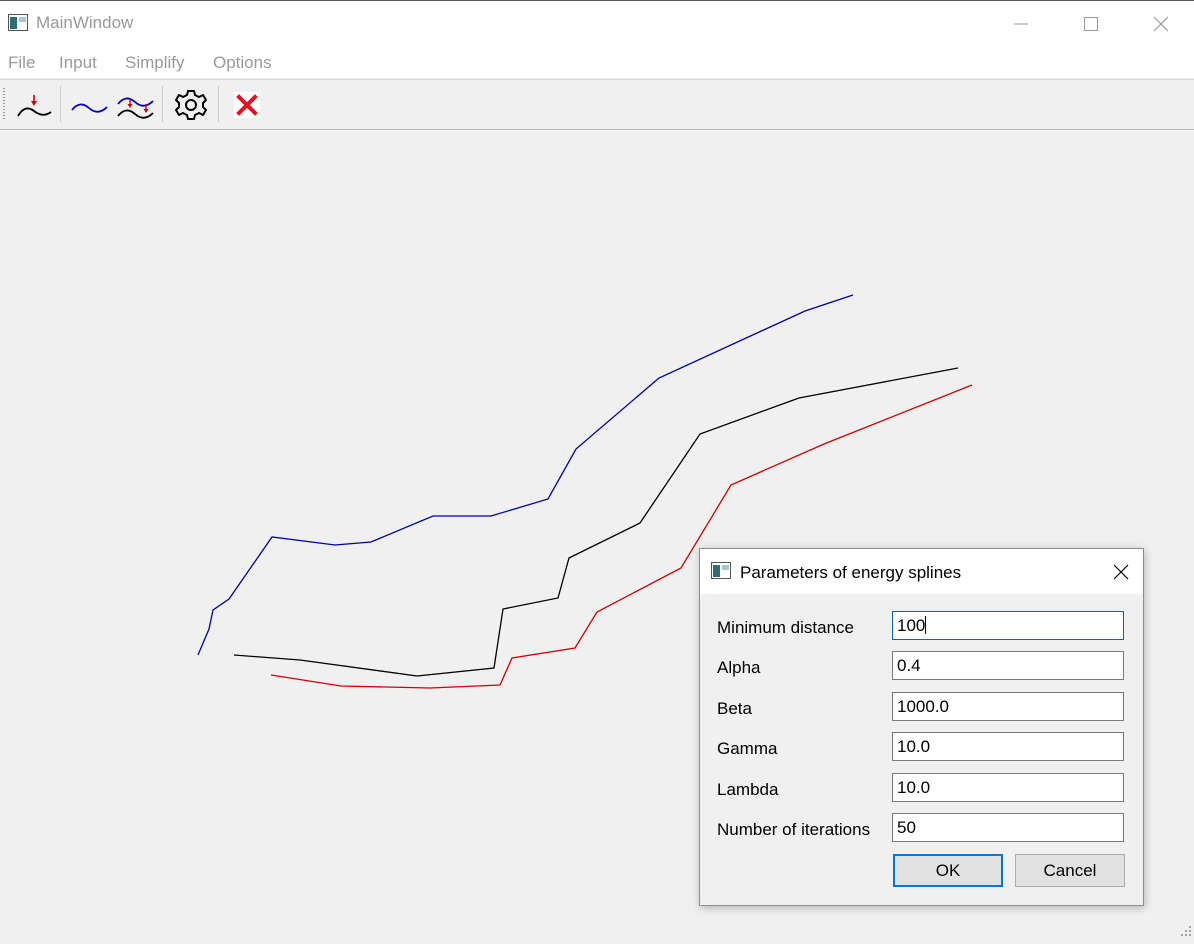 The image size is (1194, 944). Describe the element at coordinates (1070, 870) in the screenshot. I see `cancel-button: Cancel` at that location.